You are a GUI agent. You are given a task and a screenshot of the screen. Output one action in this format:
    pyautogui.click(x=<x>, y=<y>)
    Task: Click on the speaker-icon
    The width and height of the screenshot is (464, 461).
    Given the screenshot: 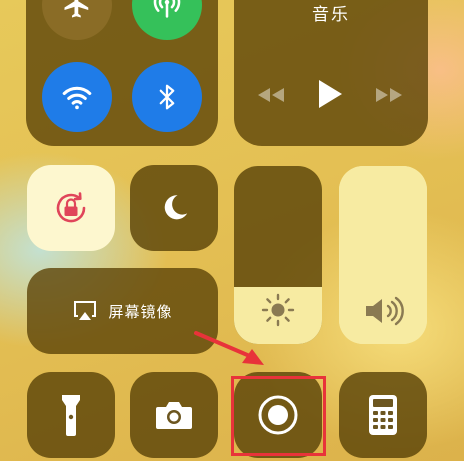 What is the action you would take?
    pyautogui.click(x=385, y=311)
    